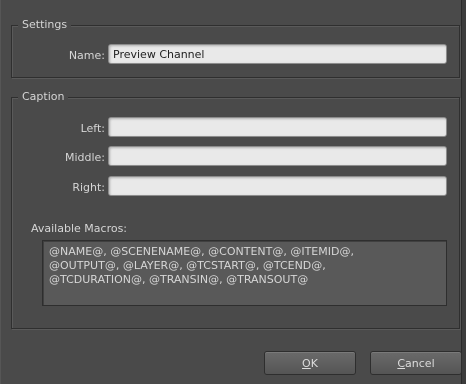 The image size is (466, 384). I want to click on name-field, so click(277, 54).